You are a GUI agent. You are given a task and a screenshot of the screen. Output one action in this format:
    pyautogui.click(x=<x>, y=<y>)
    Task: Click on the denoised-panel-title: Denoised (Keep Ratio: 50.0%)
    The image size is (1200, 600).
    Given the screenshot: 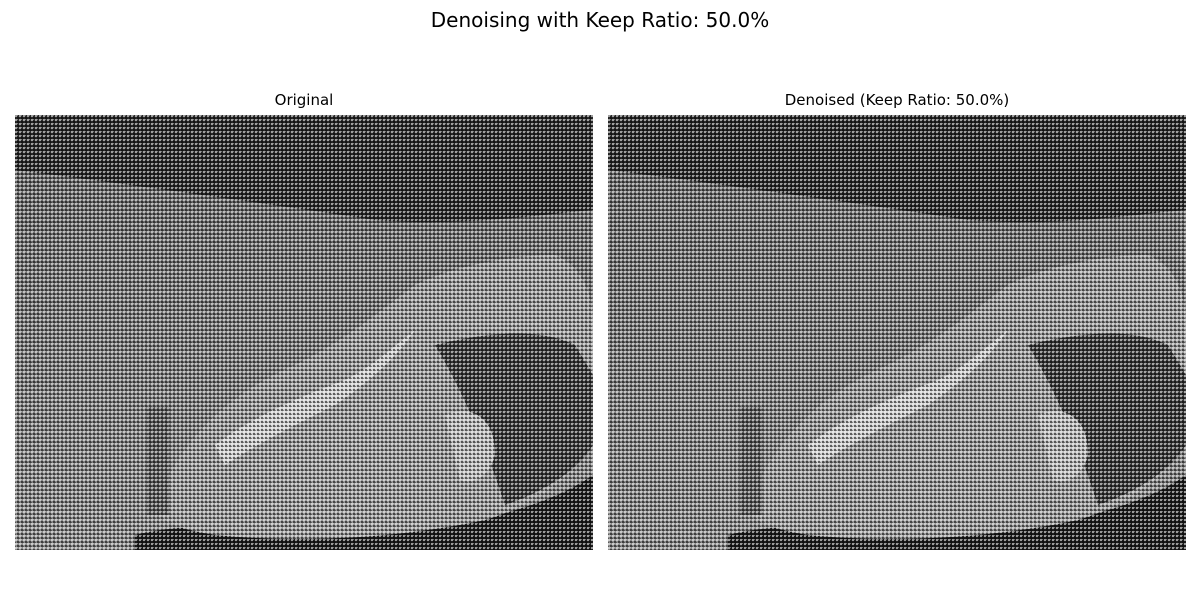 What is the action you would take?
    pyautogui.click(x=897, y=100)
    